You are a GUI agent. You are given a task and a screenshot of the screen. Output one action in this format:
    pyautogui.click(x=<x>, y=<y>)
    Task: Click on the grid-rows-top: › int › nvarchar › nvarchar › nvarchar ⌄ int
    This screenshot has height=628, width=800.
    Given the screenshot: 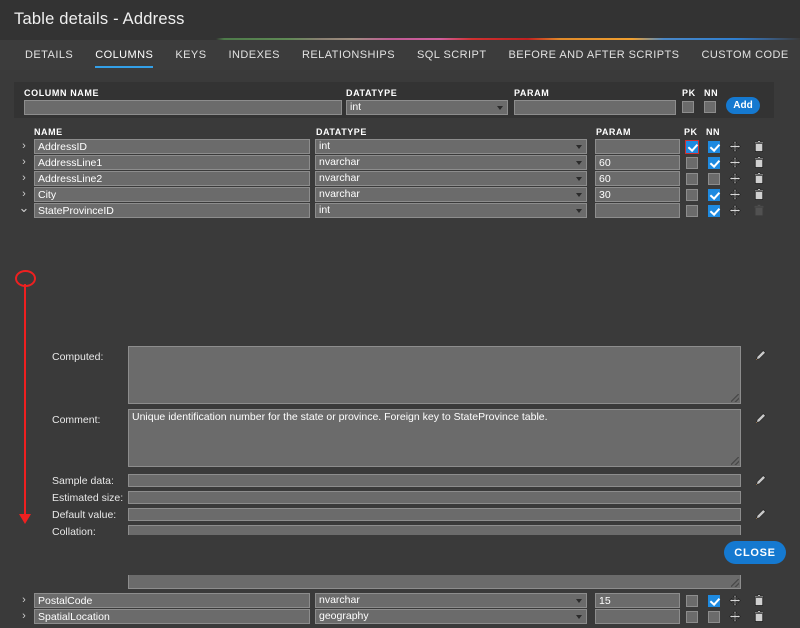 What is the action you would take?
    pyautogui.click(x=400, y=178)
    